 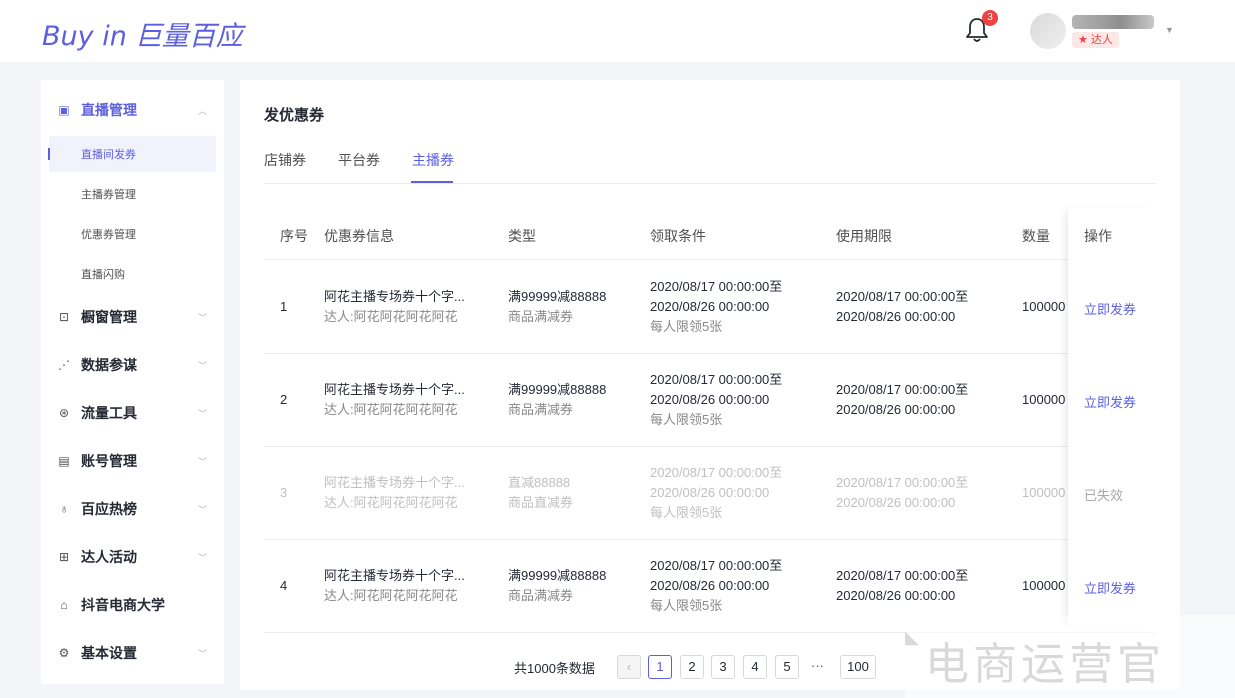 What do you see at coordinates (109, 110) in the screenshot?
I see `sidebar-item-label: 直播管理` at bounding box center [109, 110].